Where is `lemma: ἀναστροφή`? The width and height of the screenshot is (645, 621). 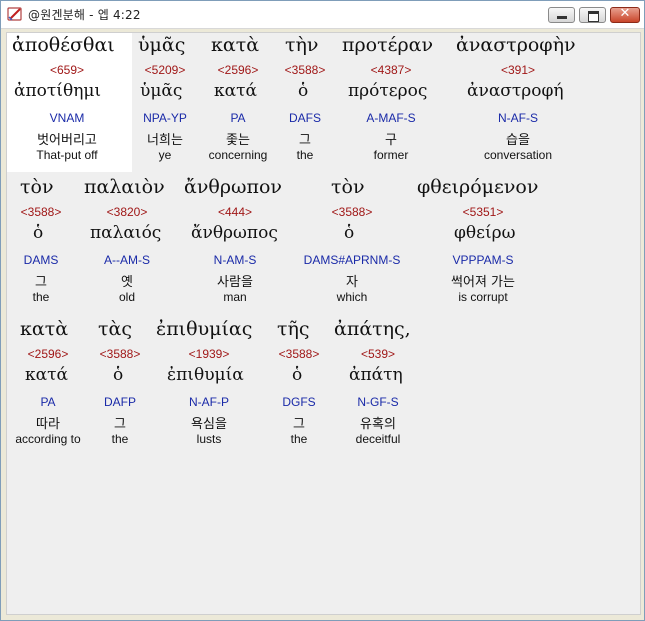
lemma: ἀναστροφή is located at coordinates (515, 91).